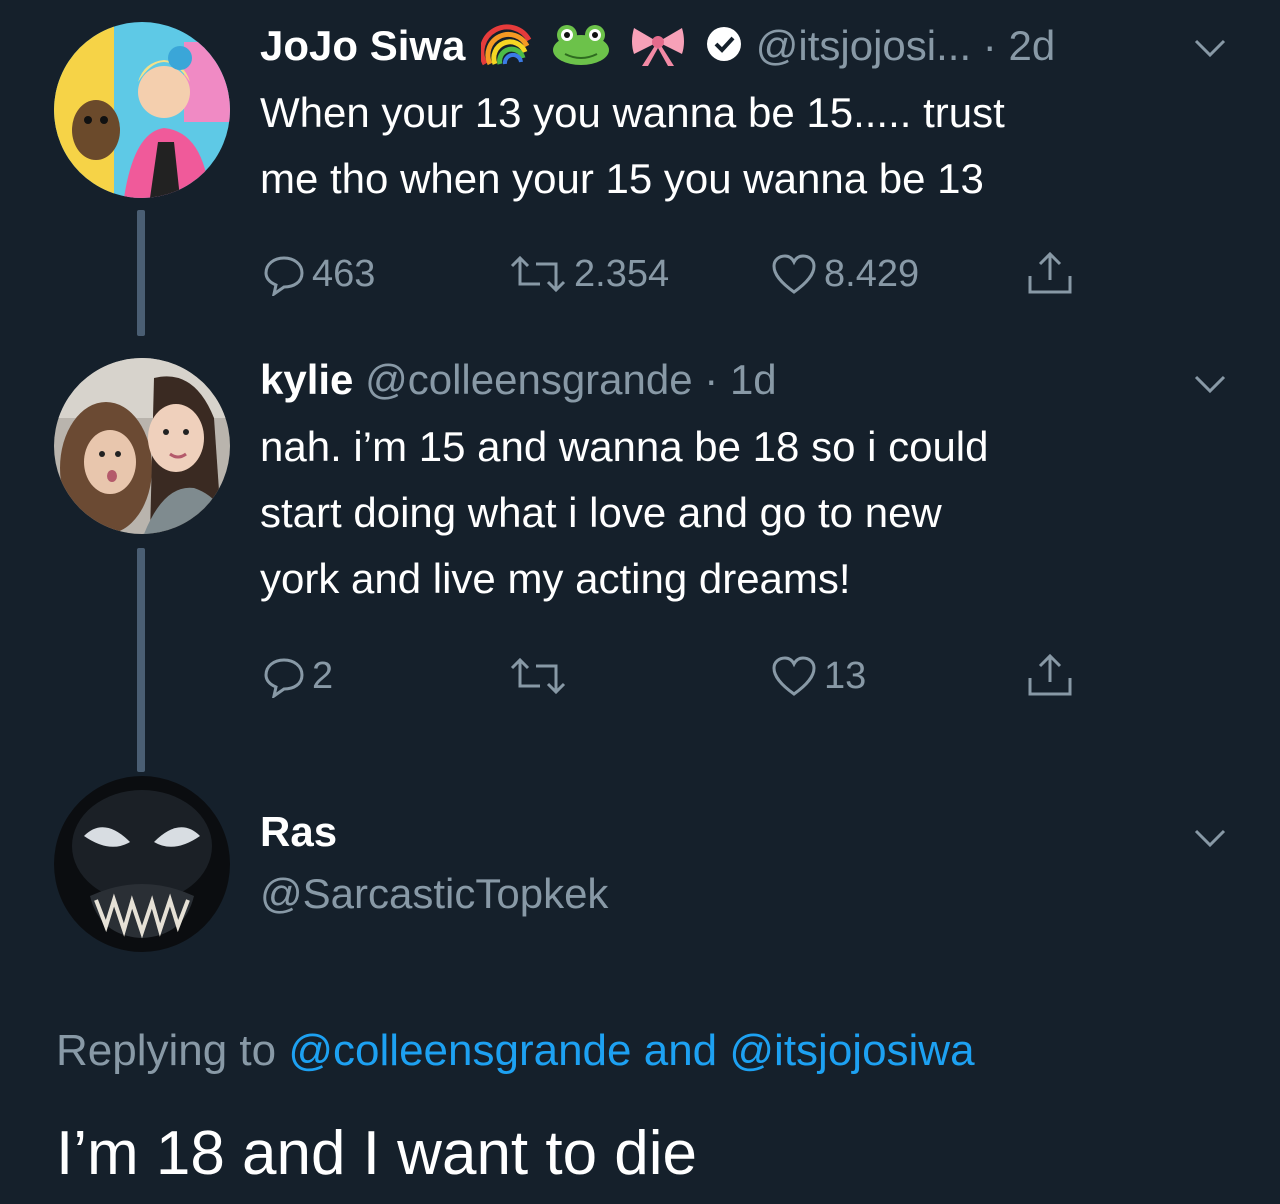 The width and height of the screenshot is (1280, 1204). What do you see at coordinates (377, 1153) in the screenshot?
I see `reply-tweet-text: I’m 18 and I want to die` at bounding box center [377, 1153].